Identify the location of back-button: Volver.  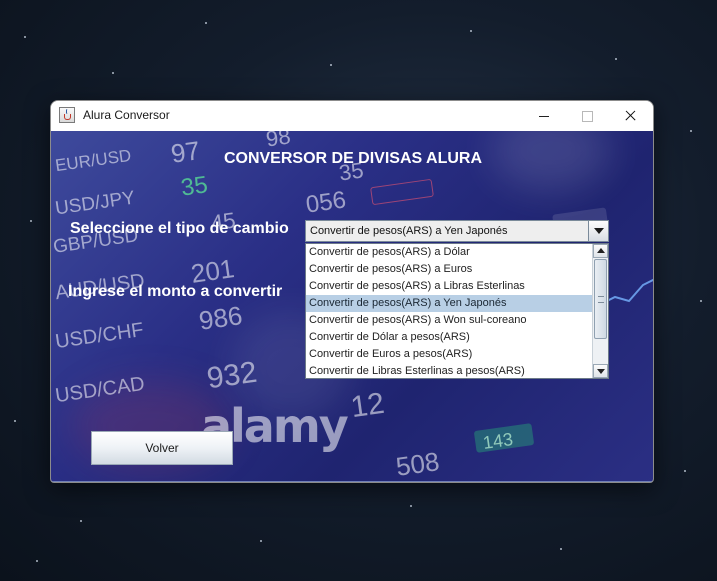
(162, 448).